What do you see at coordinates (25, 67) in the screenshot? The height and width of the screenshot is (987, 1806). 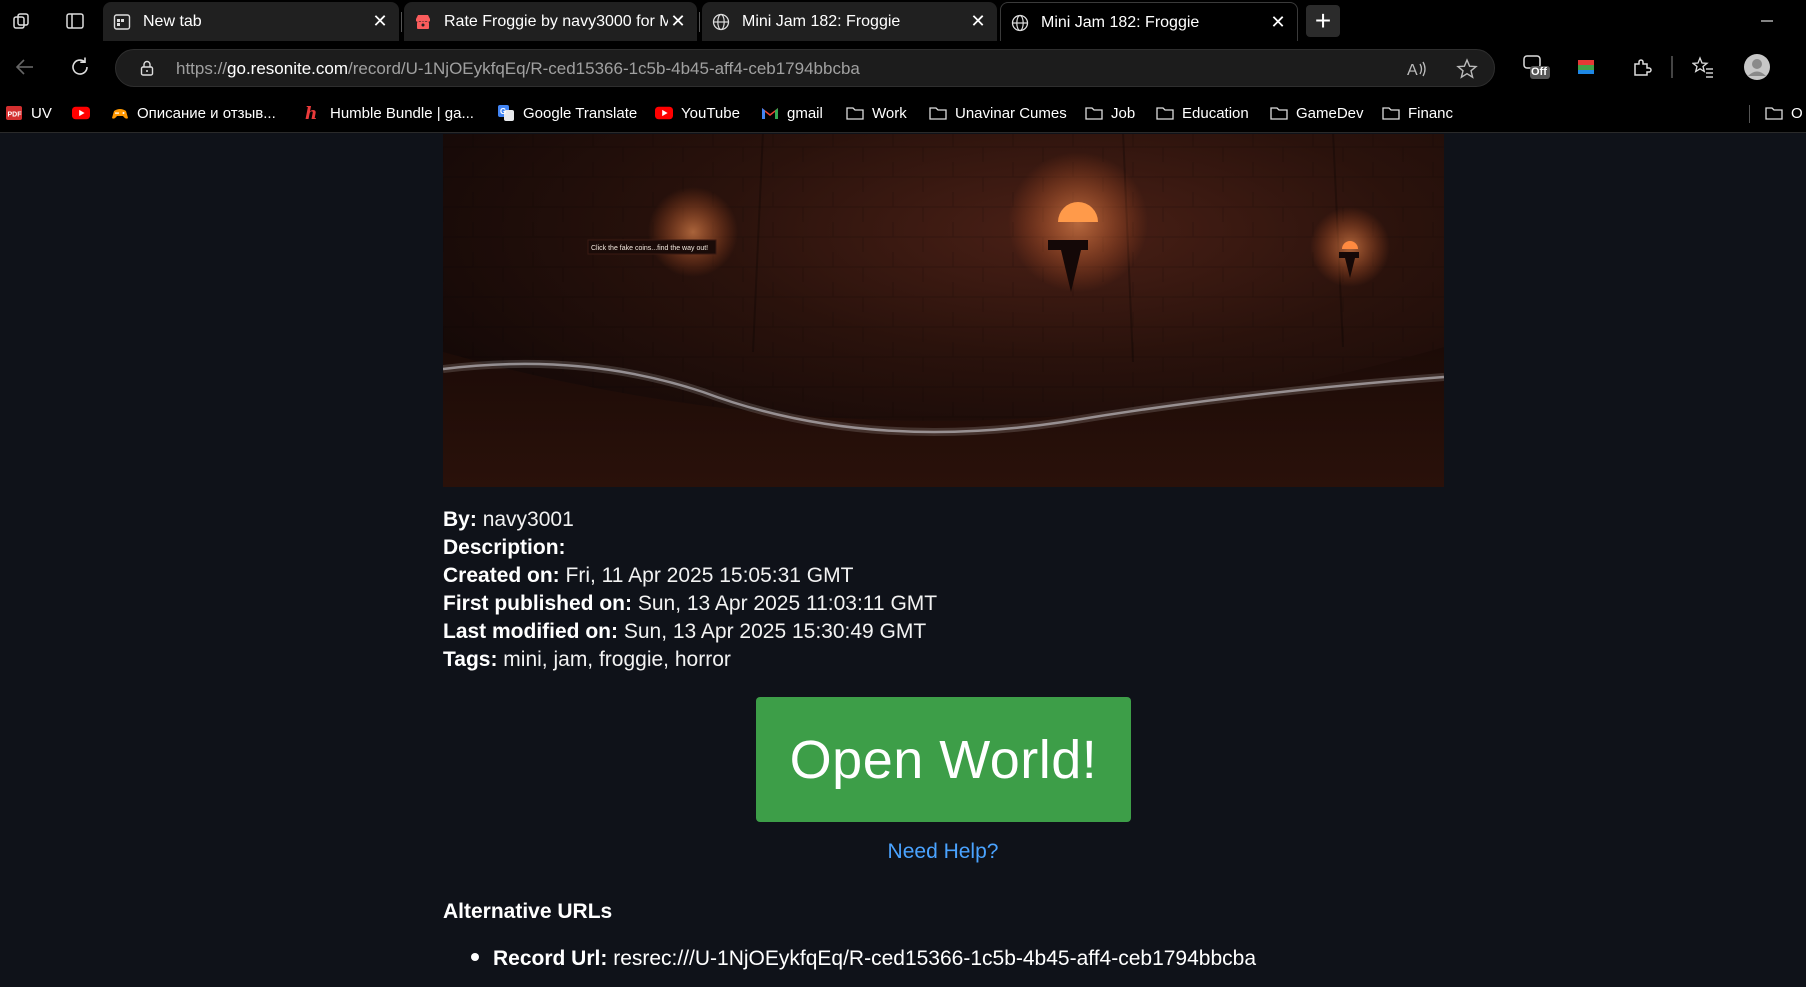 I see `back-arrow-icon` at bounding box center [25, 67].